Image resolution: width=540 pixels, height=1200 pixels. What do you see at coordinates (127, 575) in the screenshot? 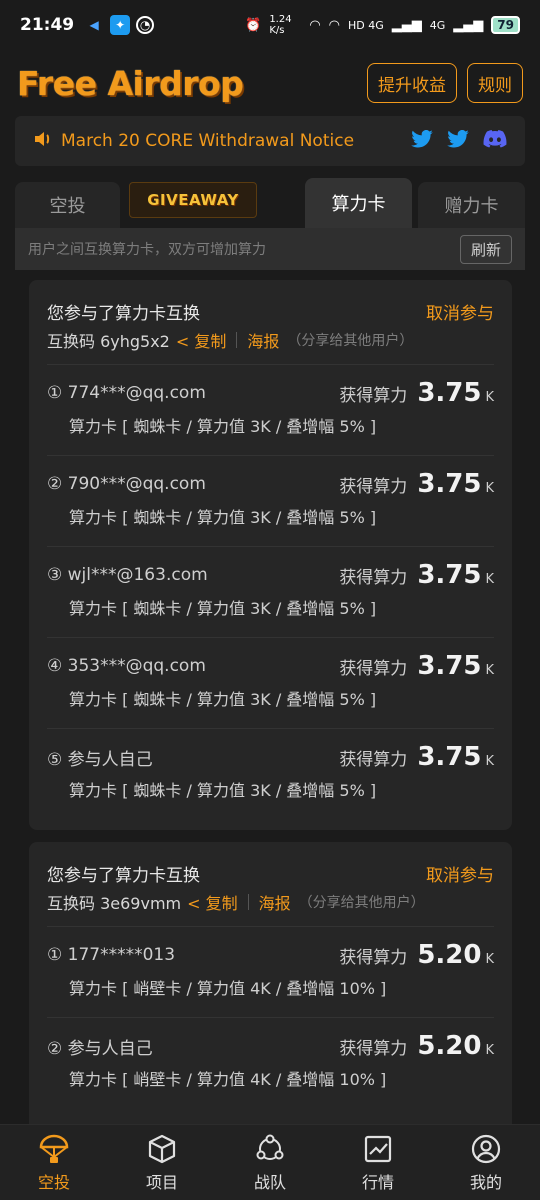
I see `participant-name: ③ wjl***@163.com` at bounding box center [127, 575].